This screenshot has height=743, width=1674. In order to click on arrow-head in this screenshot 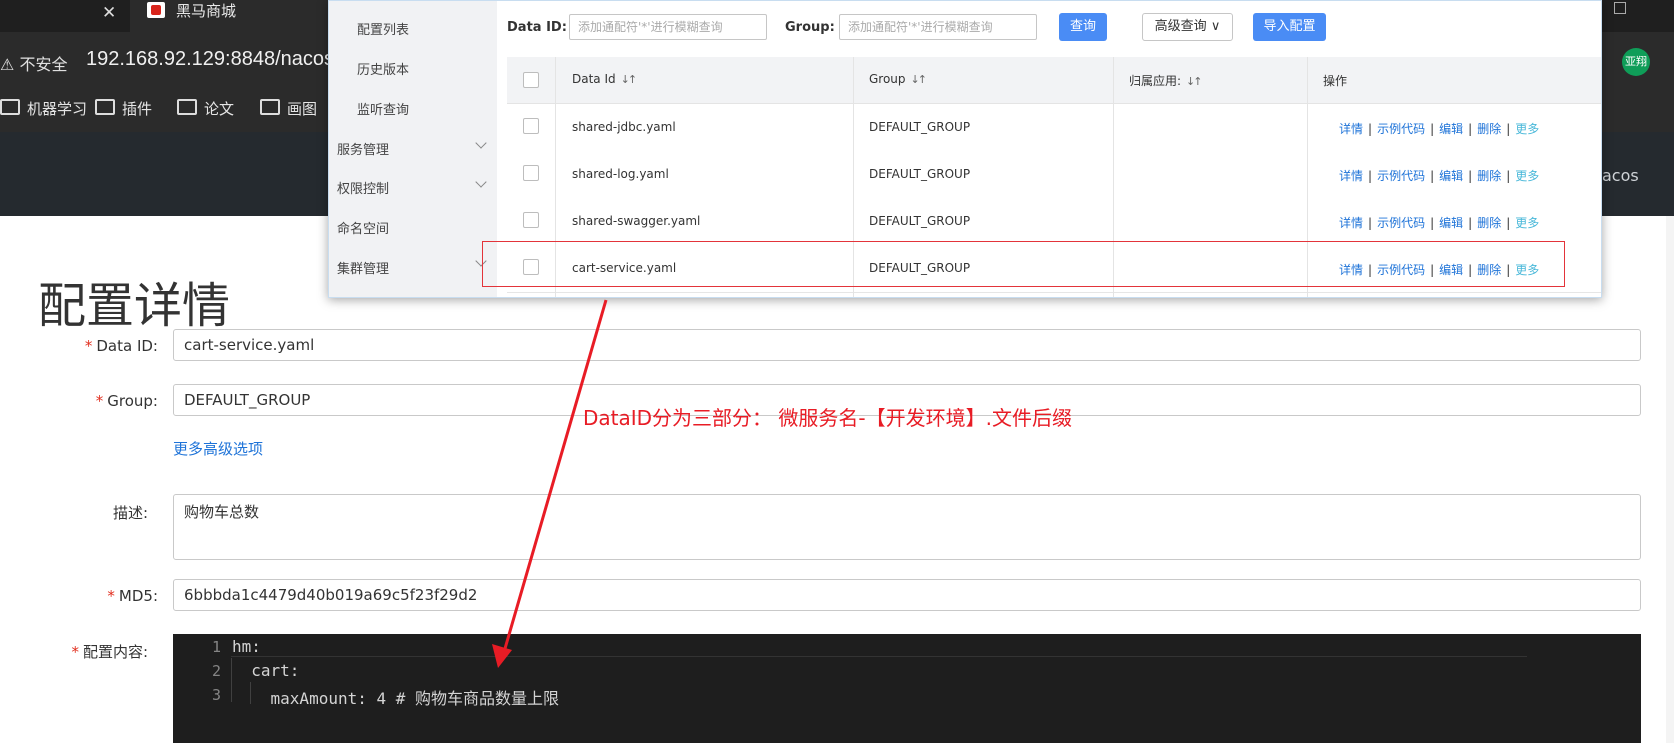, I will do `click(502, 656)`.